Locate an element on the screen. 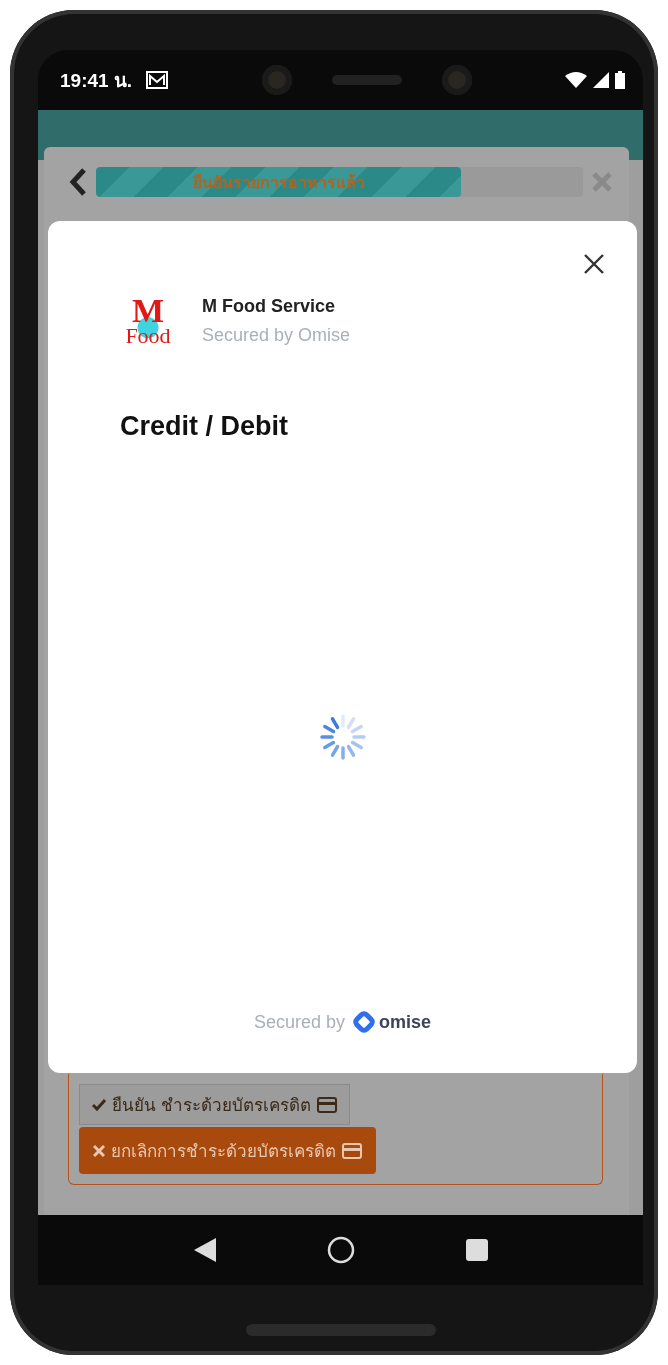 The image size is (668, 1365). merchant-name: M Food Service is located at coordinates (269, 306).